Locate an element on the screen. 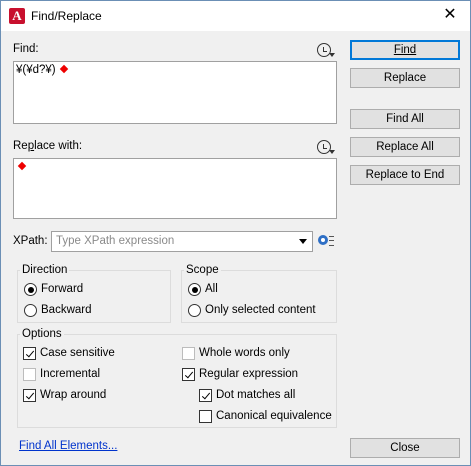  whole-words-checkbox is located at coordinates (188, 353).